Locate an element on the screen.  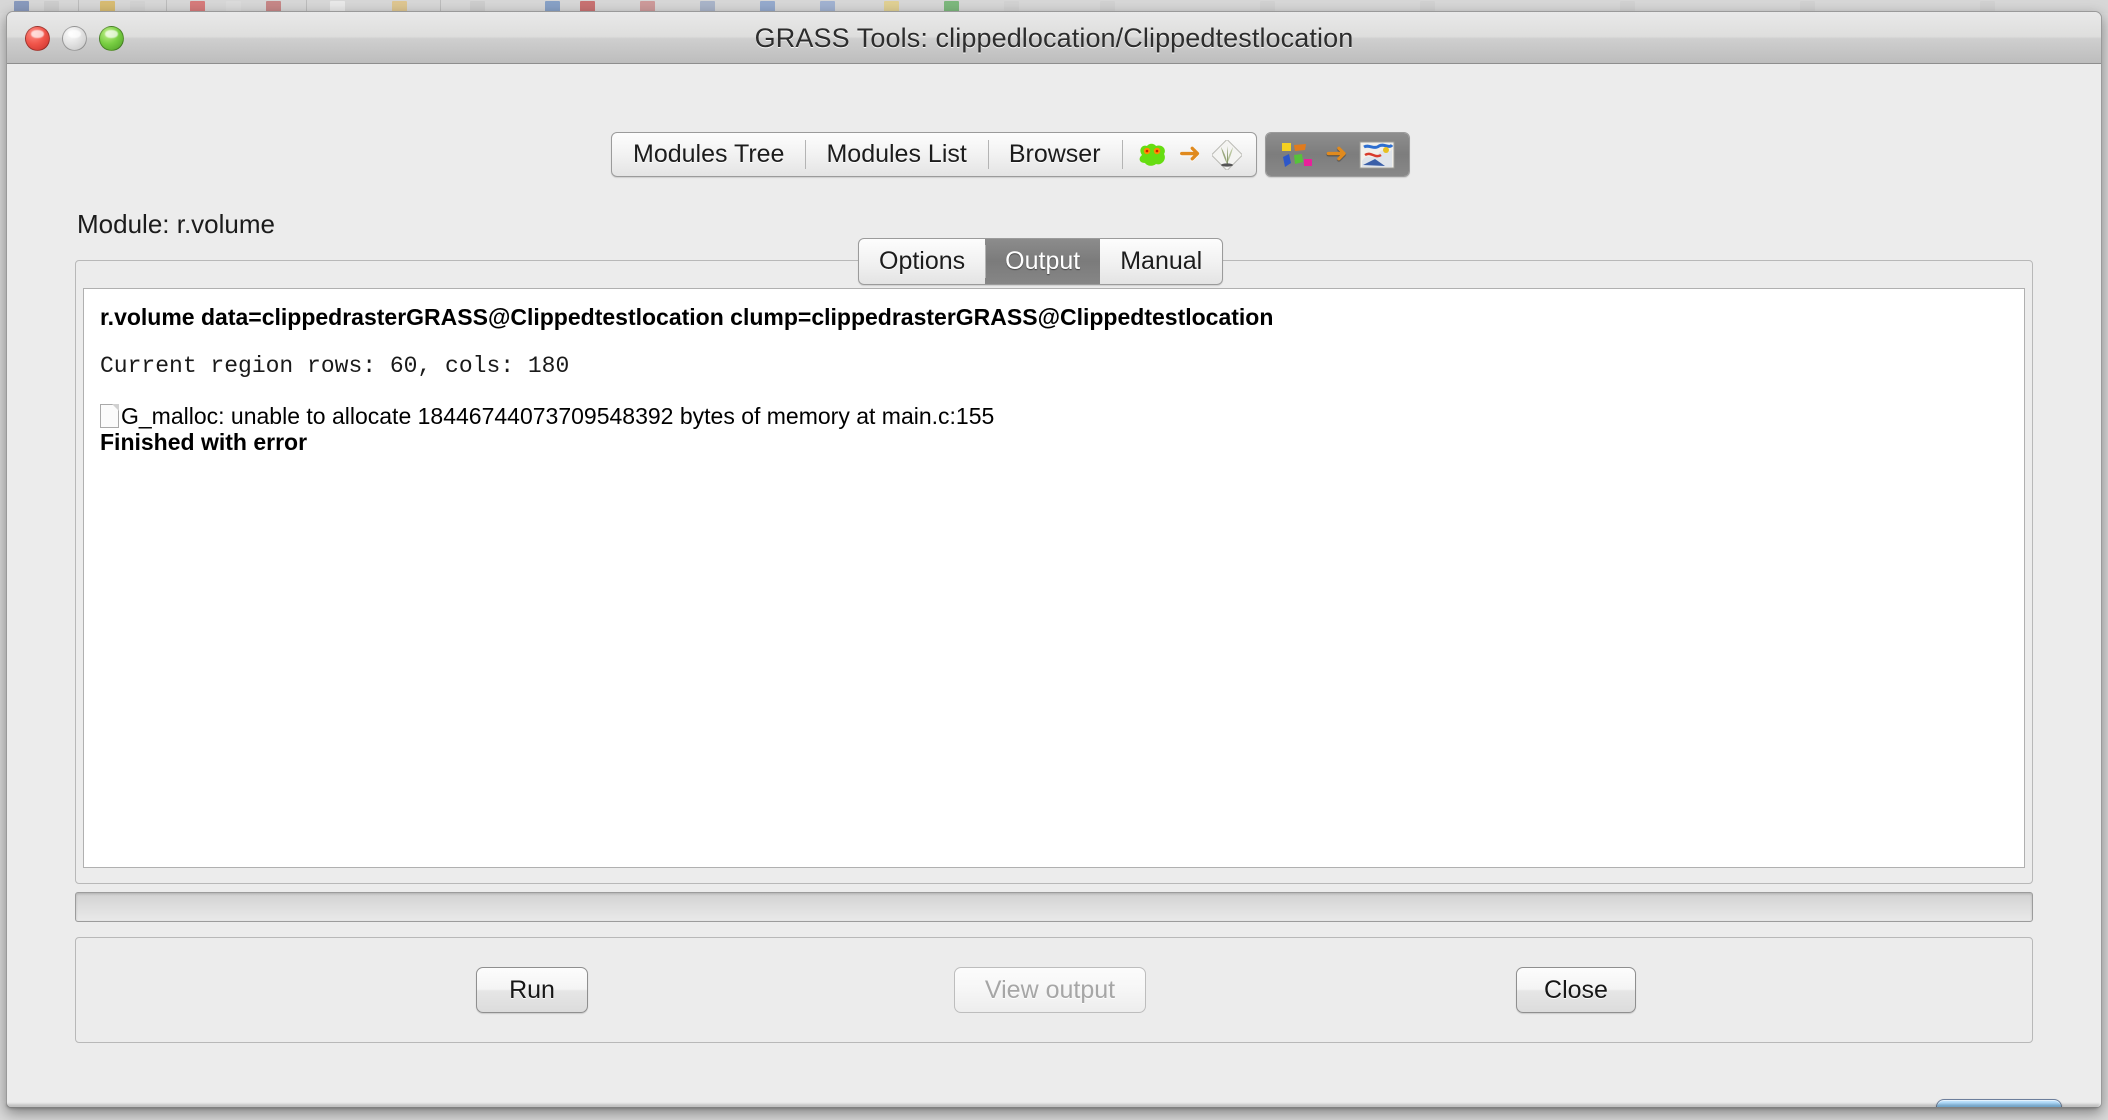
tab-label: Manual is located at coordinates (1161, 261).